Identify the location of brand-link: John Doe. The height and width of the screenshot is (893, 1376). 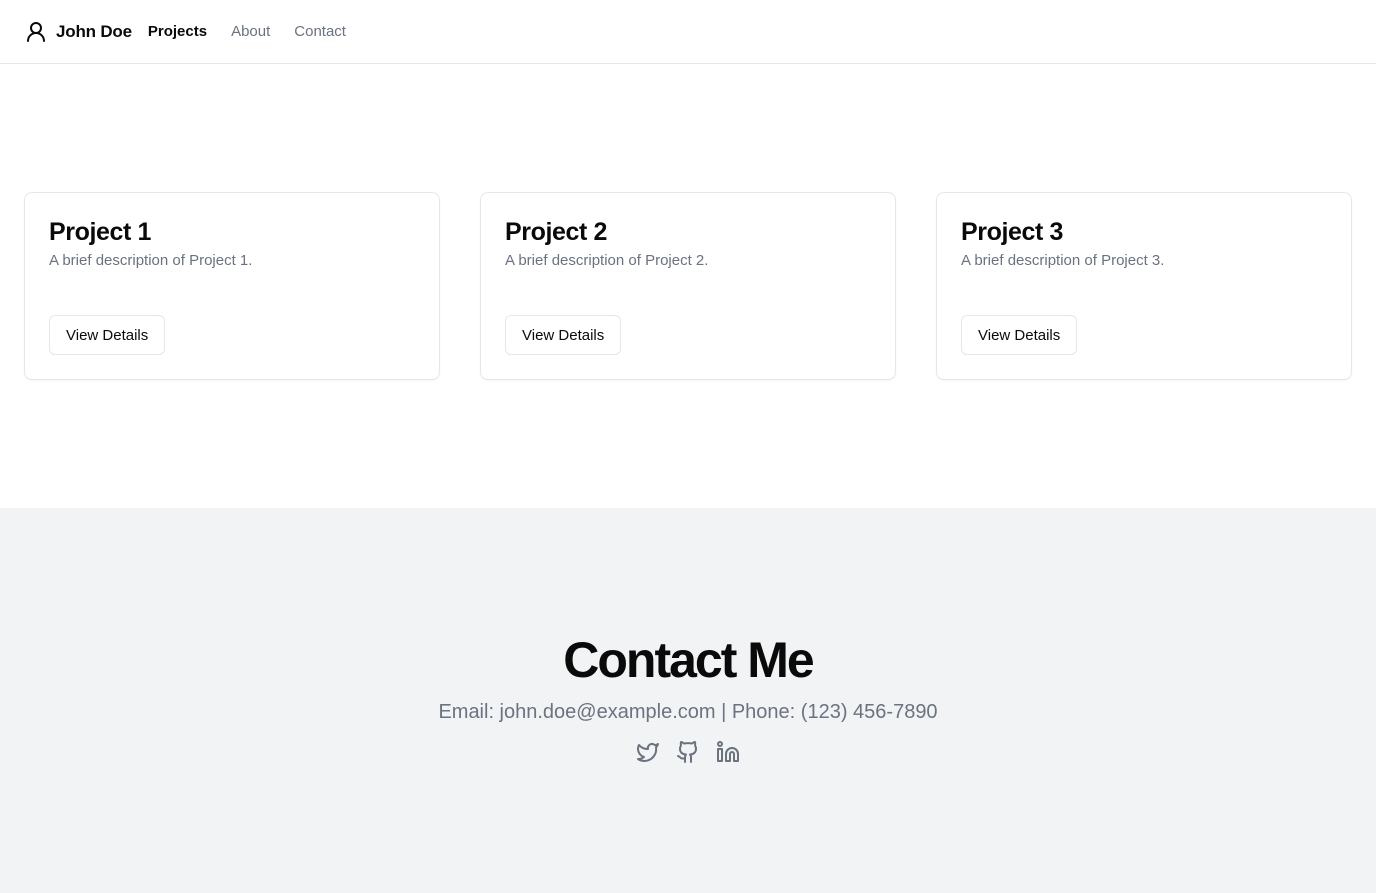
(78, 32).